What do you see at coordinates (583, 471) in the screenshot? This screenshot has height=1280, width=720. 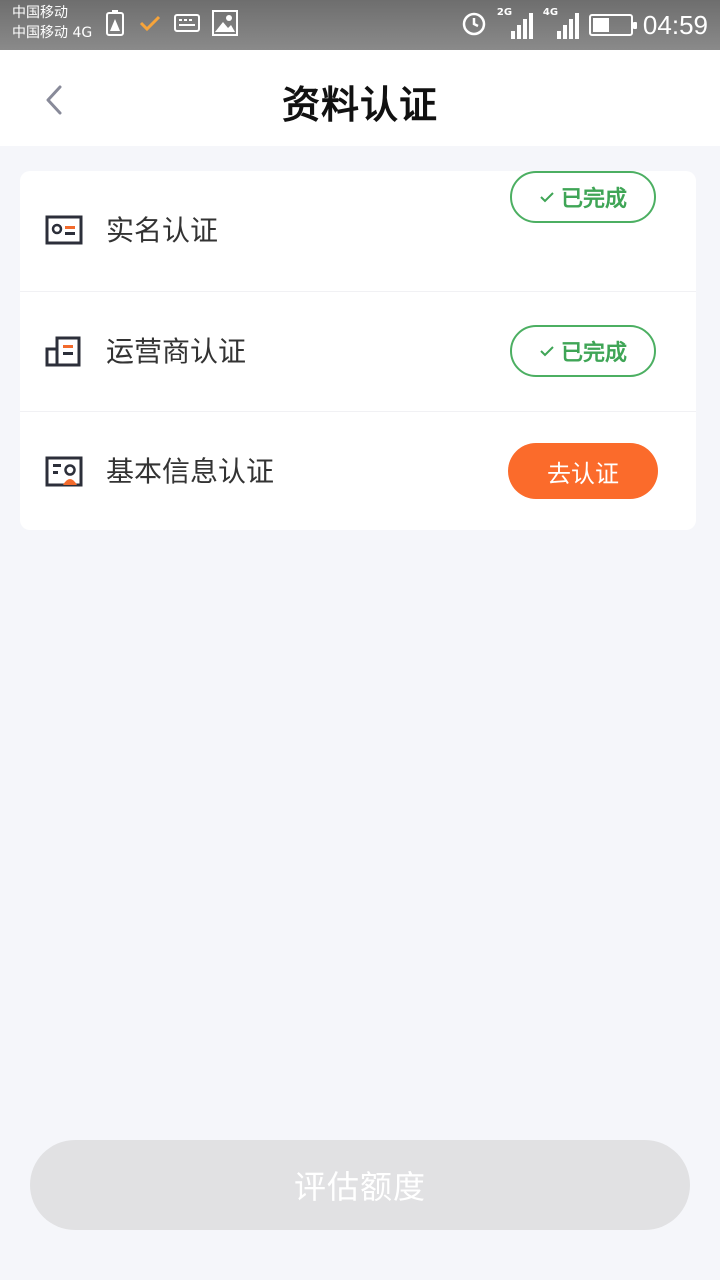 I see `go-verify-button: 去认证` at bounding box center [583, 471].